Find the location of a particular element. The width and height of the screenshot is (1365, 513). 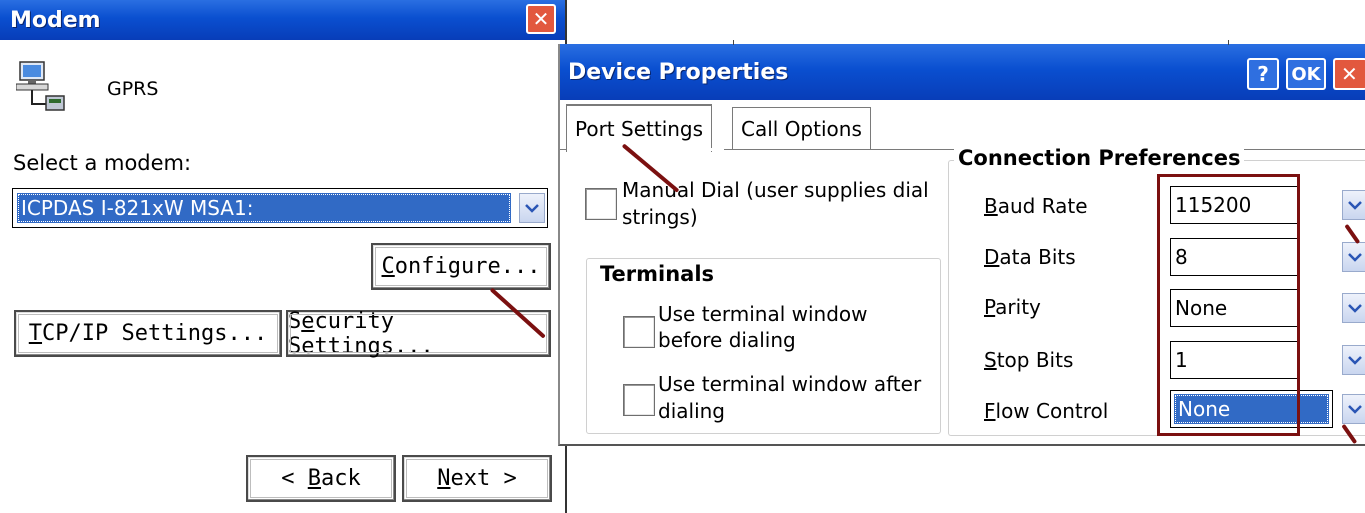

modem-close-button: ✕ is located at coordinates (541, 19).